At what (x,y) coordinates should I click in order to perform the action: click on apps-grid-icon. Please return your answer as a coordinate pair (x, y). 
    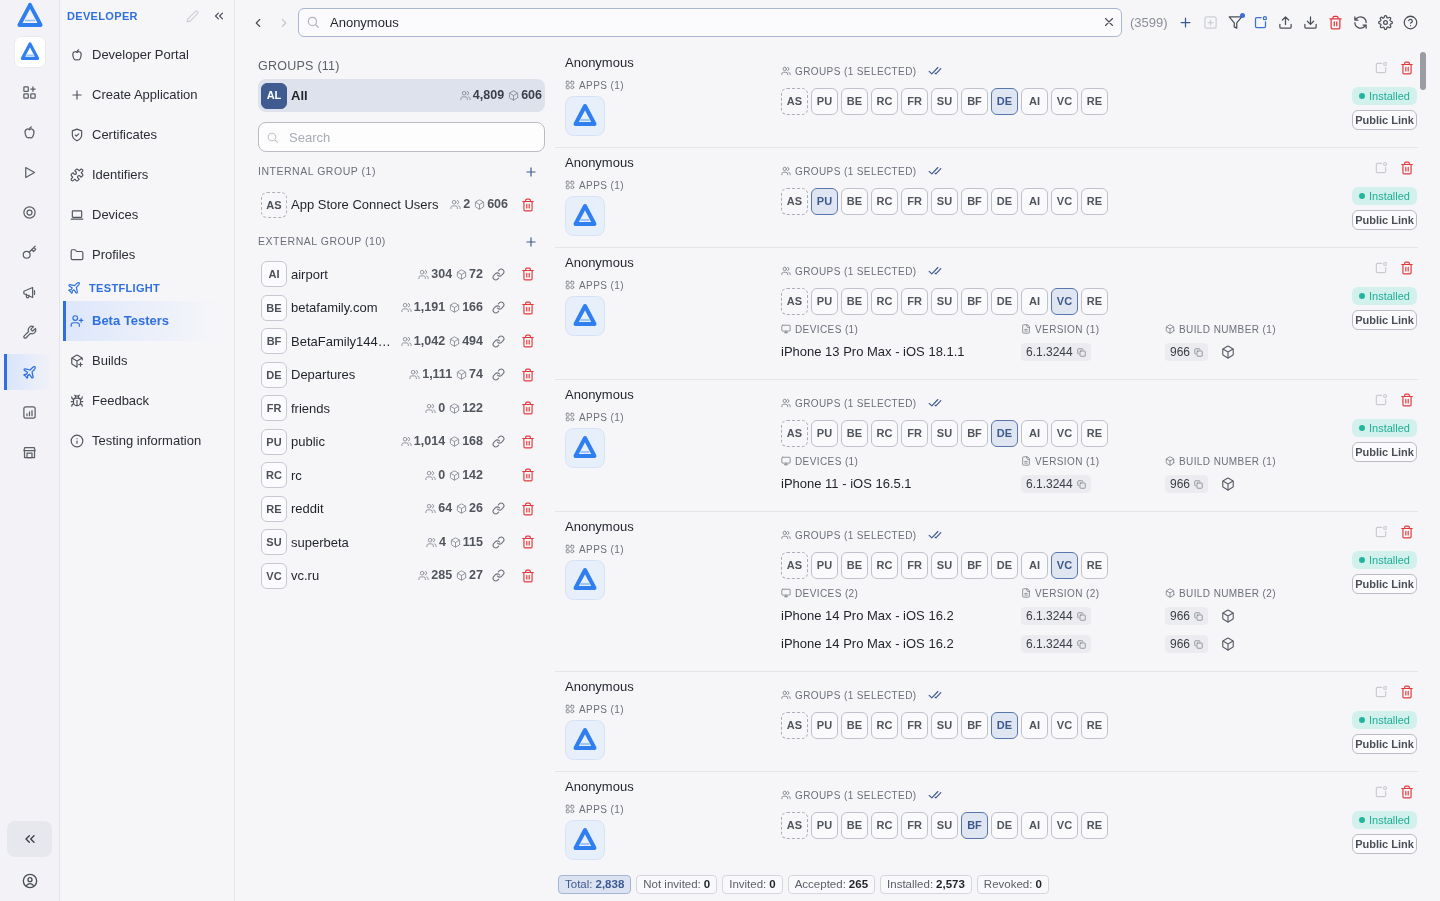
    Looking at the image, I should click on (29, 92).